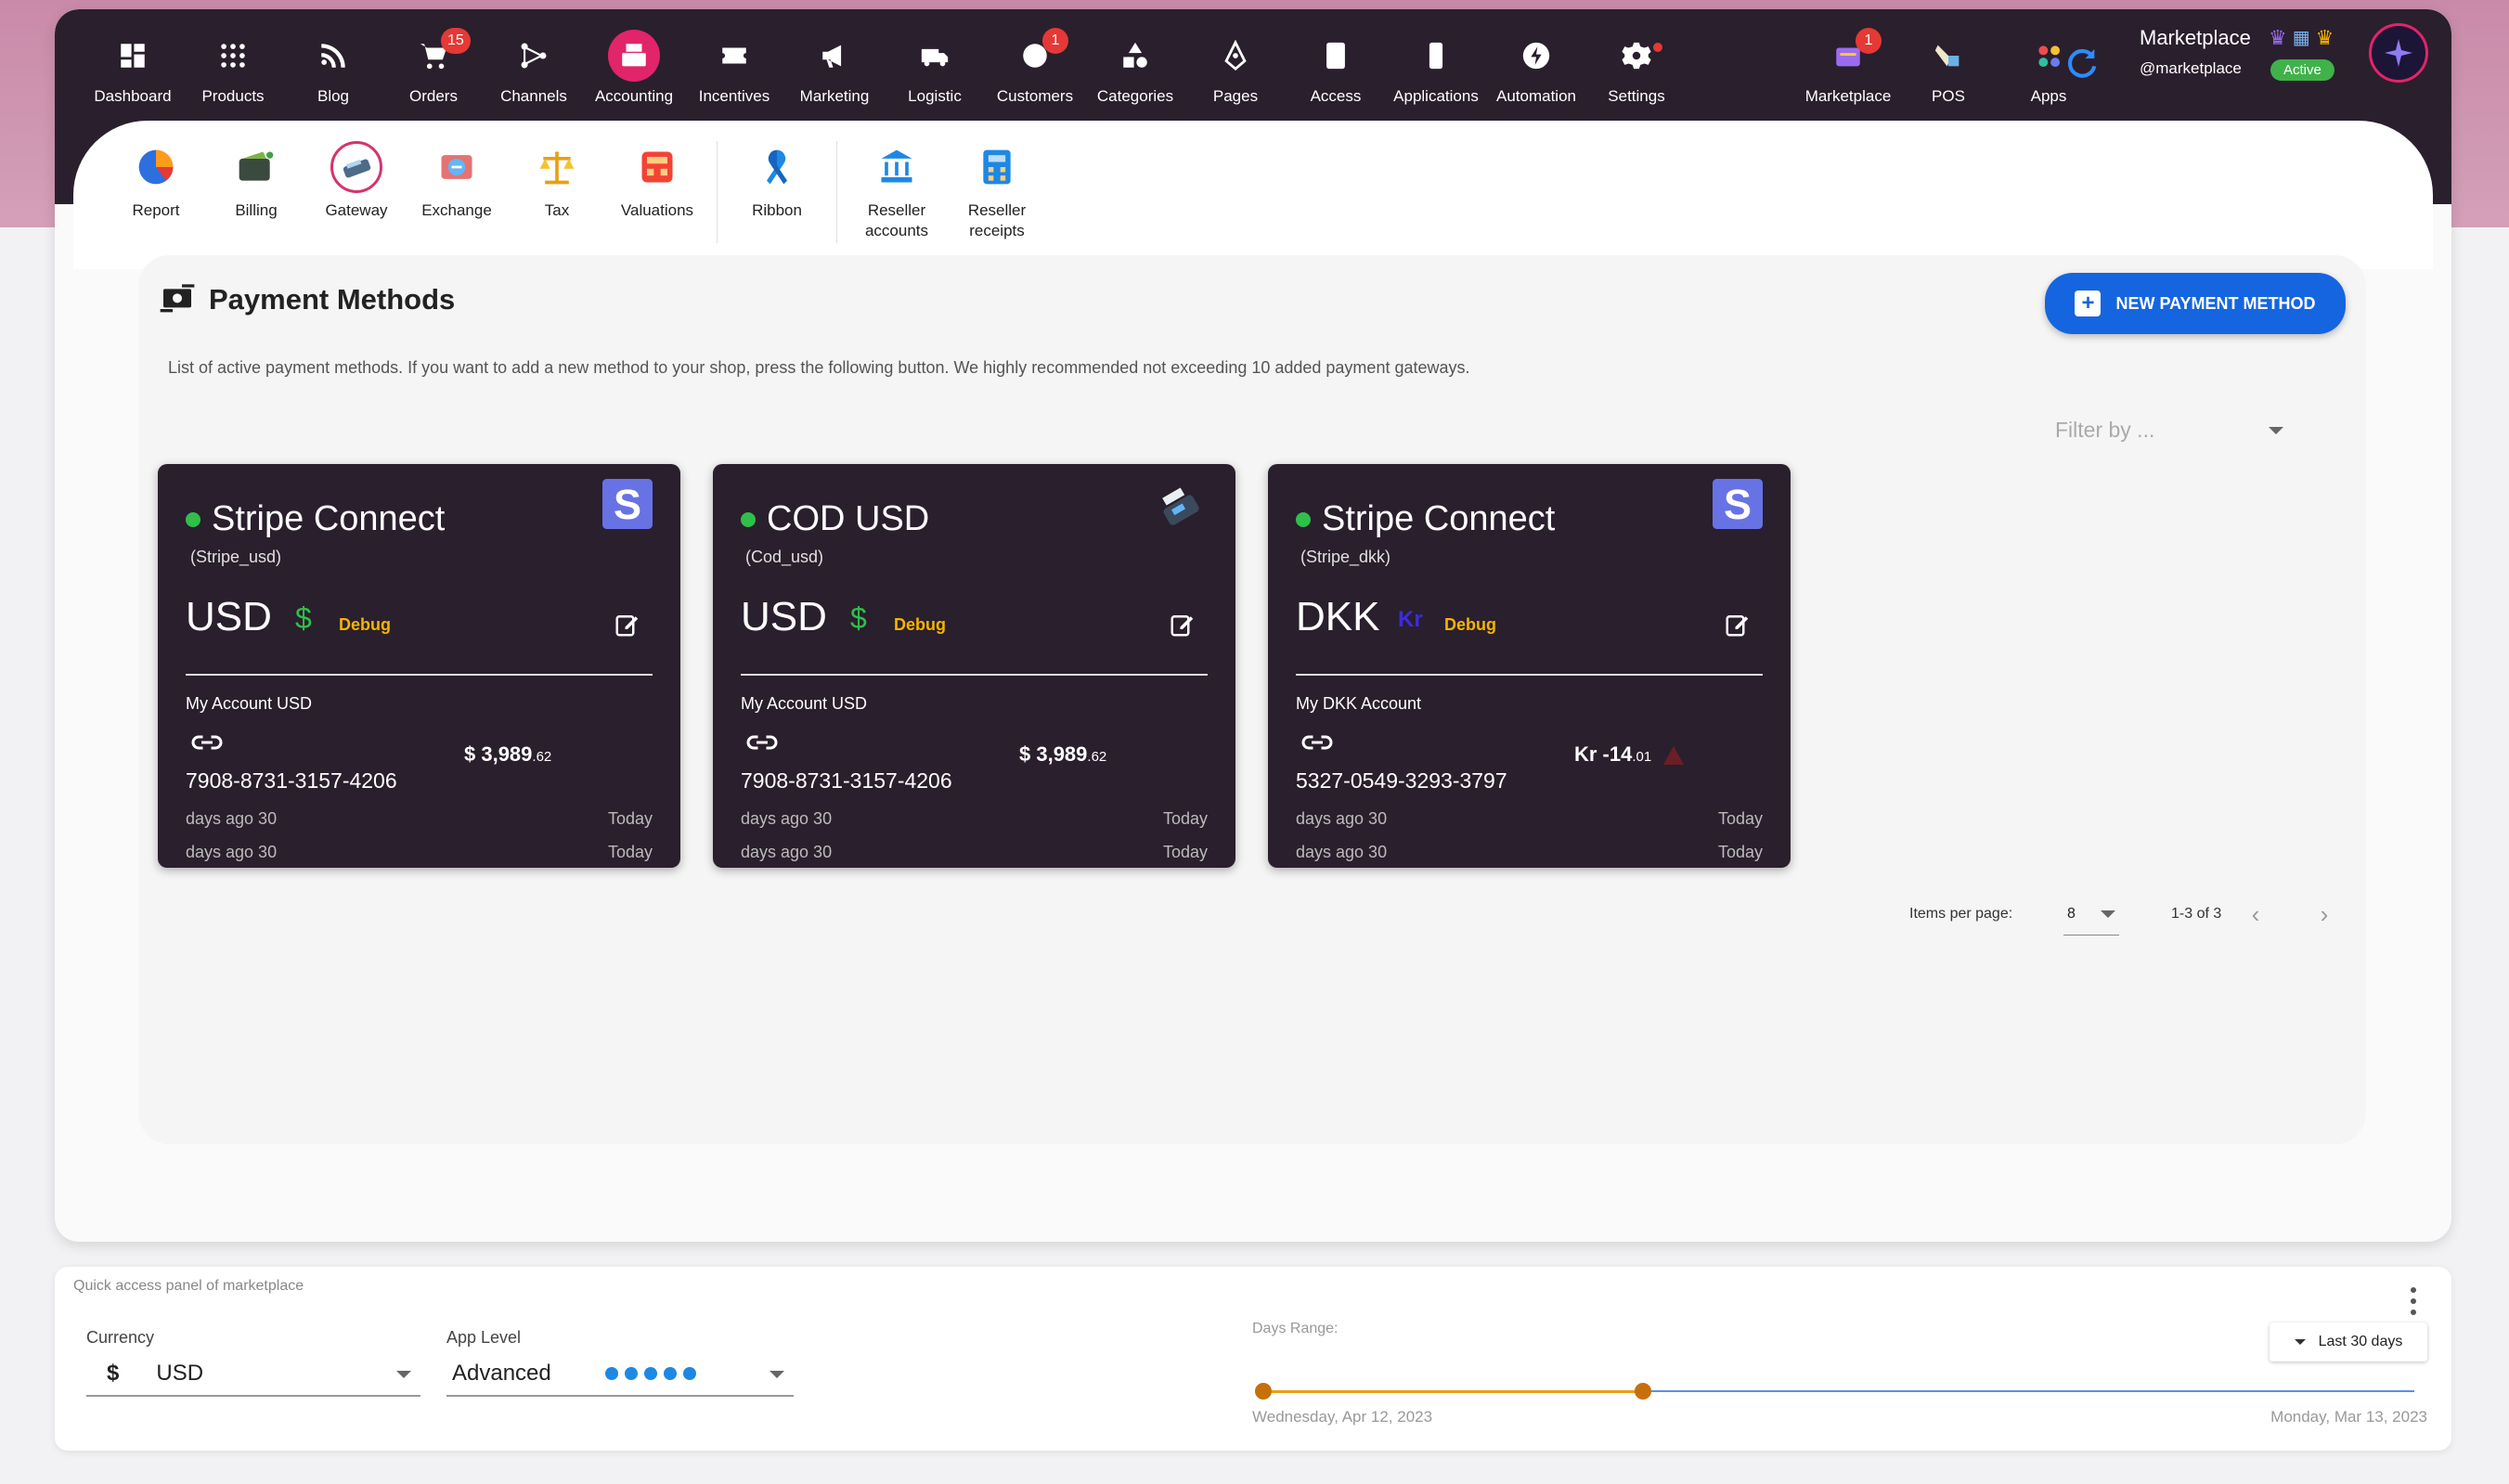  Describe the element at coordinates (1303, 519) in the screenshot. I see `active-status-dot` at that location.